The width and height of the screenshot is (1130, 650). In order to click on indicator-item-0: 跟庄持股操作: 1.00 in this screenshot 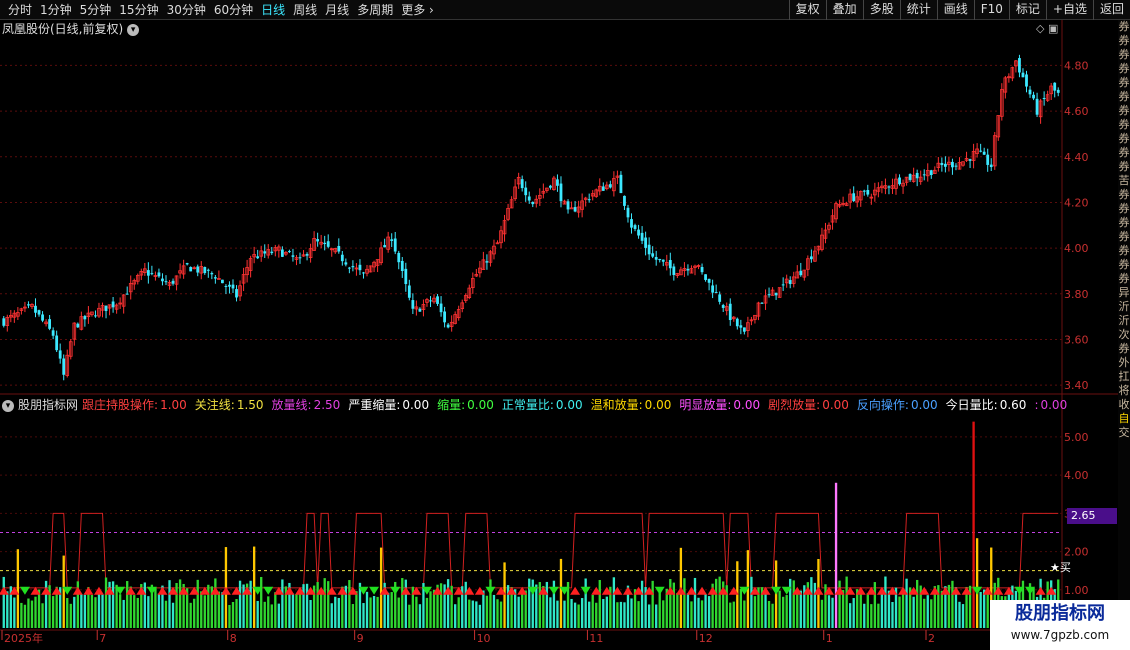, I will do `click(136, 405)`.